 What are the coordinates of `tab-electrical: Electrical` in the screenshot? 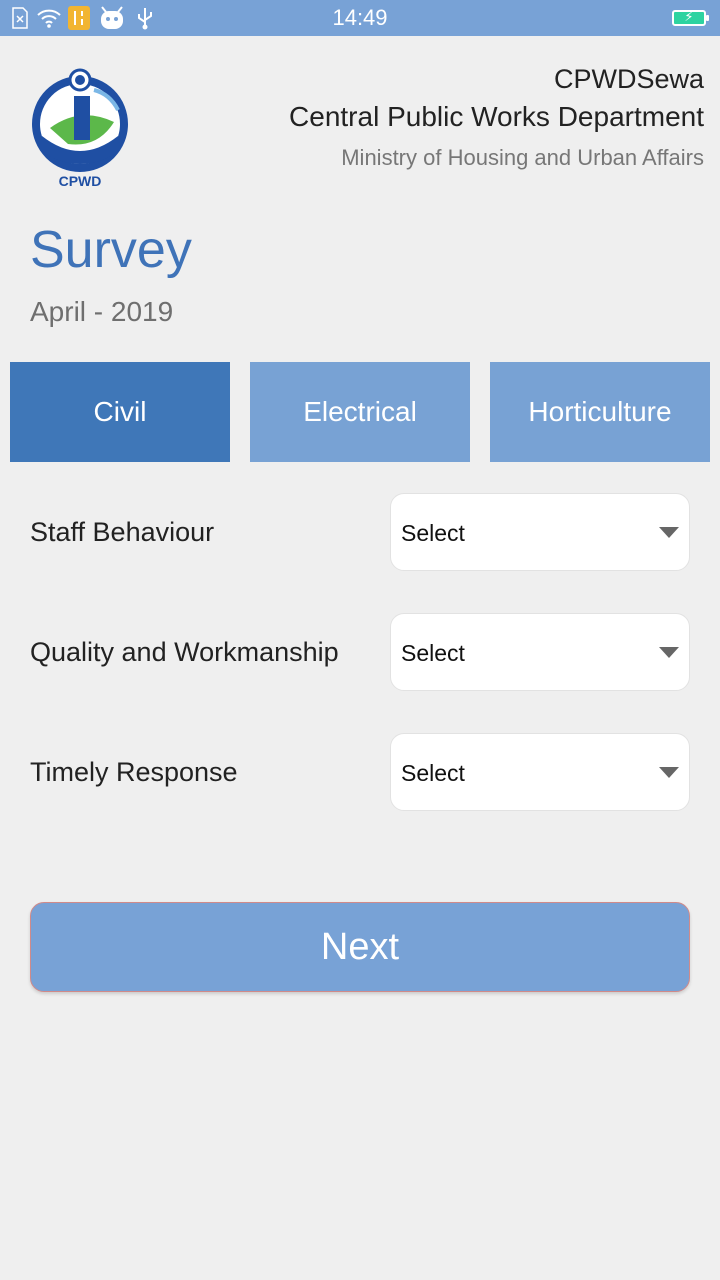 It's located at (360, 412).